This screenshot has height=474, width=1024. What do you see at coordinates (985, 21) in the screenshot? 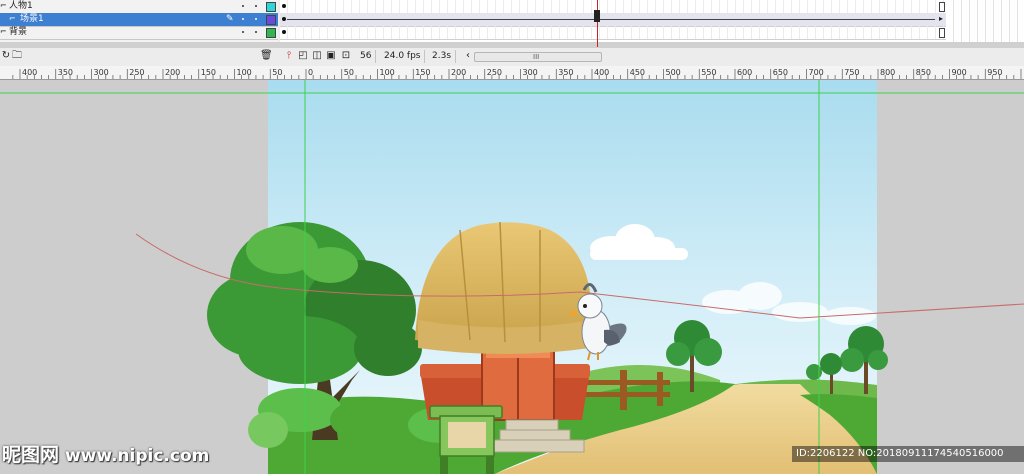
I see `frame-grid-overflow` at bounding box center [985, 21].